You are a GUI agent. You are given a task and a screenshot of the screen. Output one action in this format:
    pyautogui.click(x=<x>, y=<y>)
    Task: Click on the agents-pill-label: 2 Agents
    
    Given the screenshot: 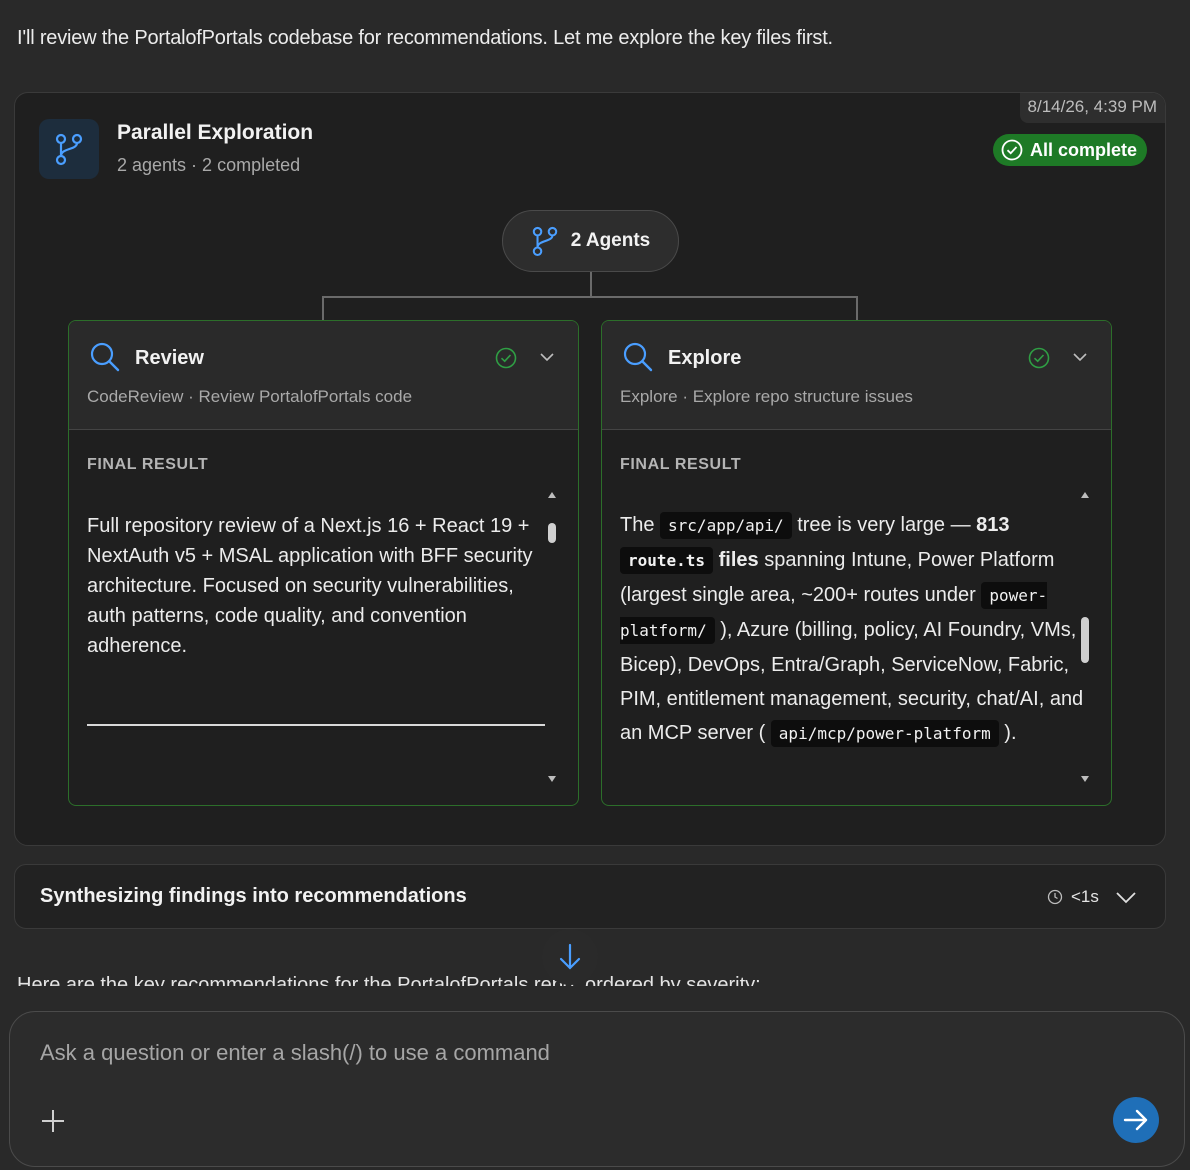 What is the action you would take?
    pyautogui.click(x=610, y=240)
    